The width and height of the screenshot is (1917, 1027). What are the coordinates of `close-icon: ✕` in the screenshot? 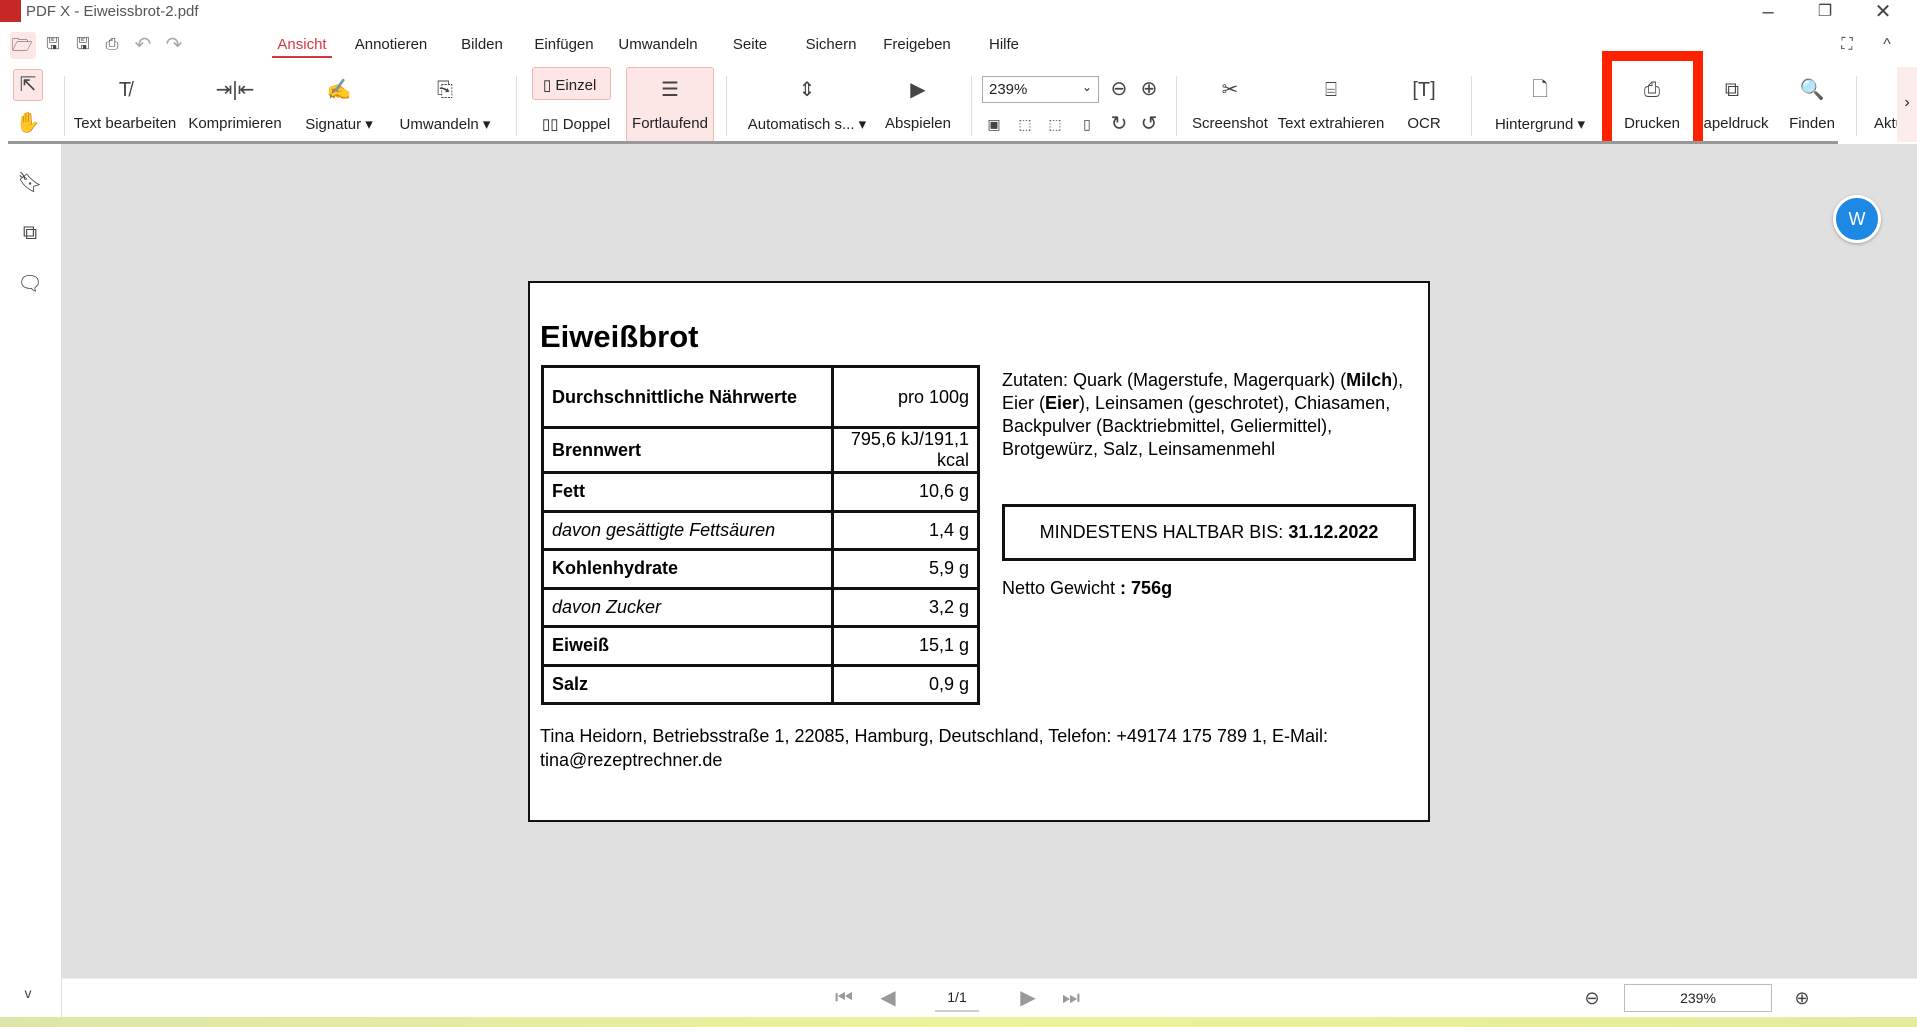 It's located at (1883, 12).